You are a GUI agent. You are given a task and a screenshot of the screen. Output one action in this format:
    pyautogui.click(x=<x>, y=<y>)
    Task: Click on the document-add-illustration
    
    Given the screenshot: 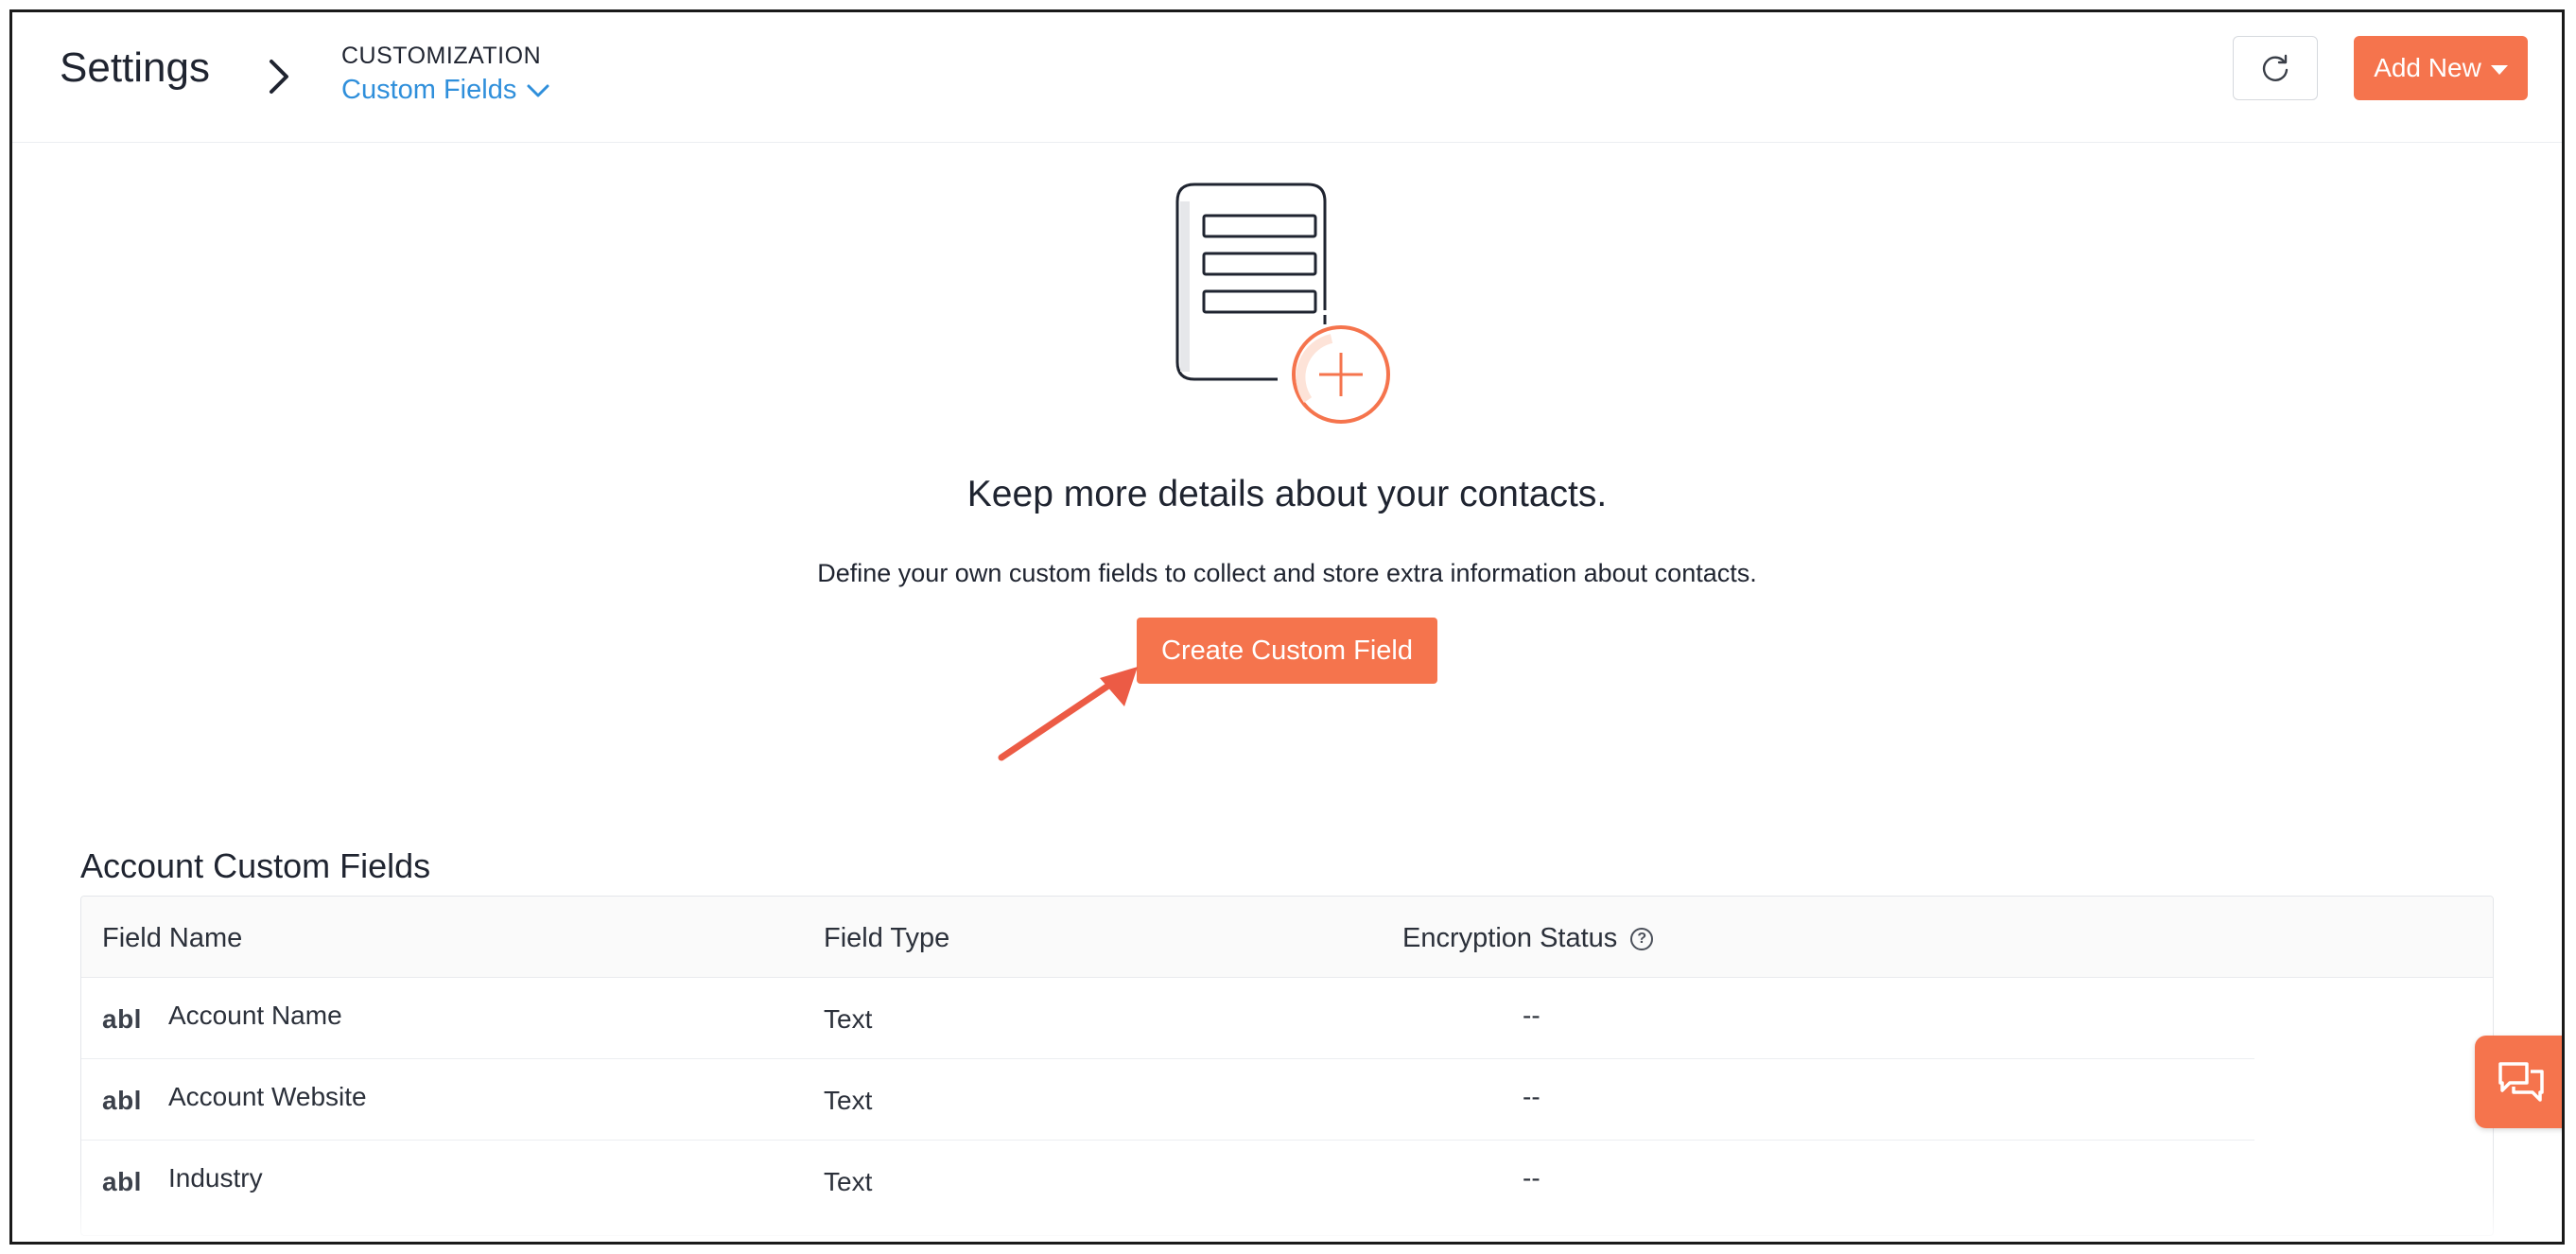 What is the action you would take?
    pyautogui.click(x=1282, y=304)
    